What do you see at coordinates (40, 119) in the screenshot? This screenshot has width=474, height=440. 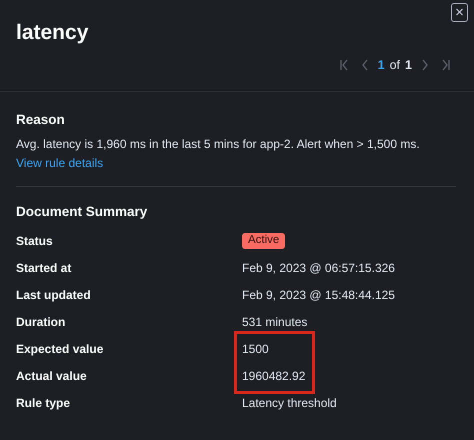 I see `section-heading: Reason` at bounding box center [40, 119].